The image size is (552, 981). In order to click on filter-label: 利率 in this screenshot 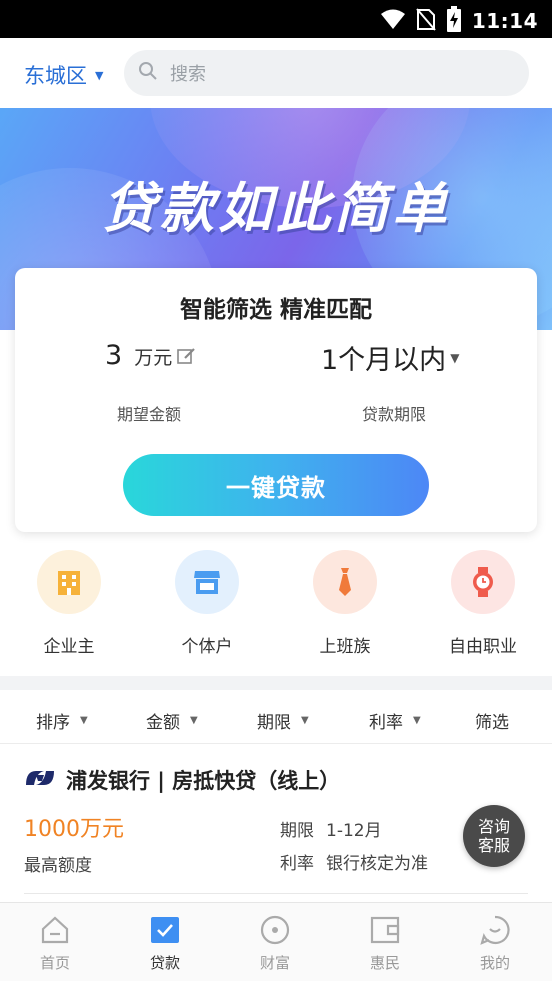, I will do `click(386, 723)`.